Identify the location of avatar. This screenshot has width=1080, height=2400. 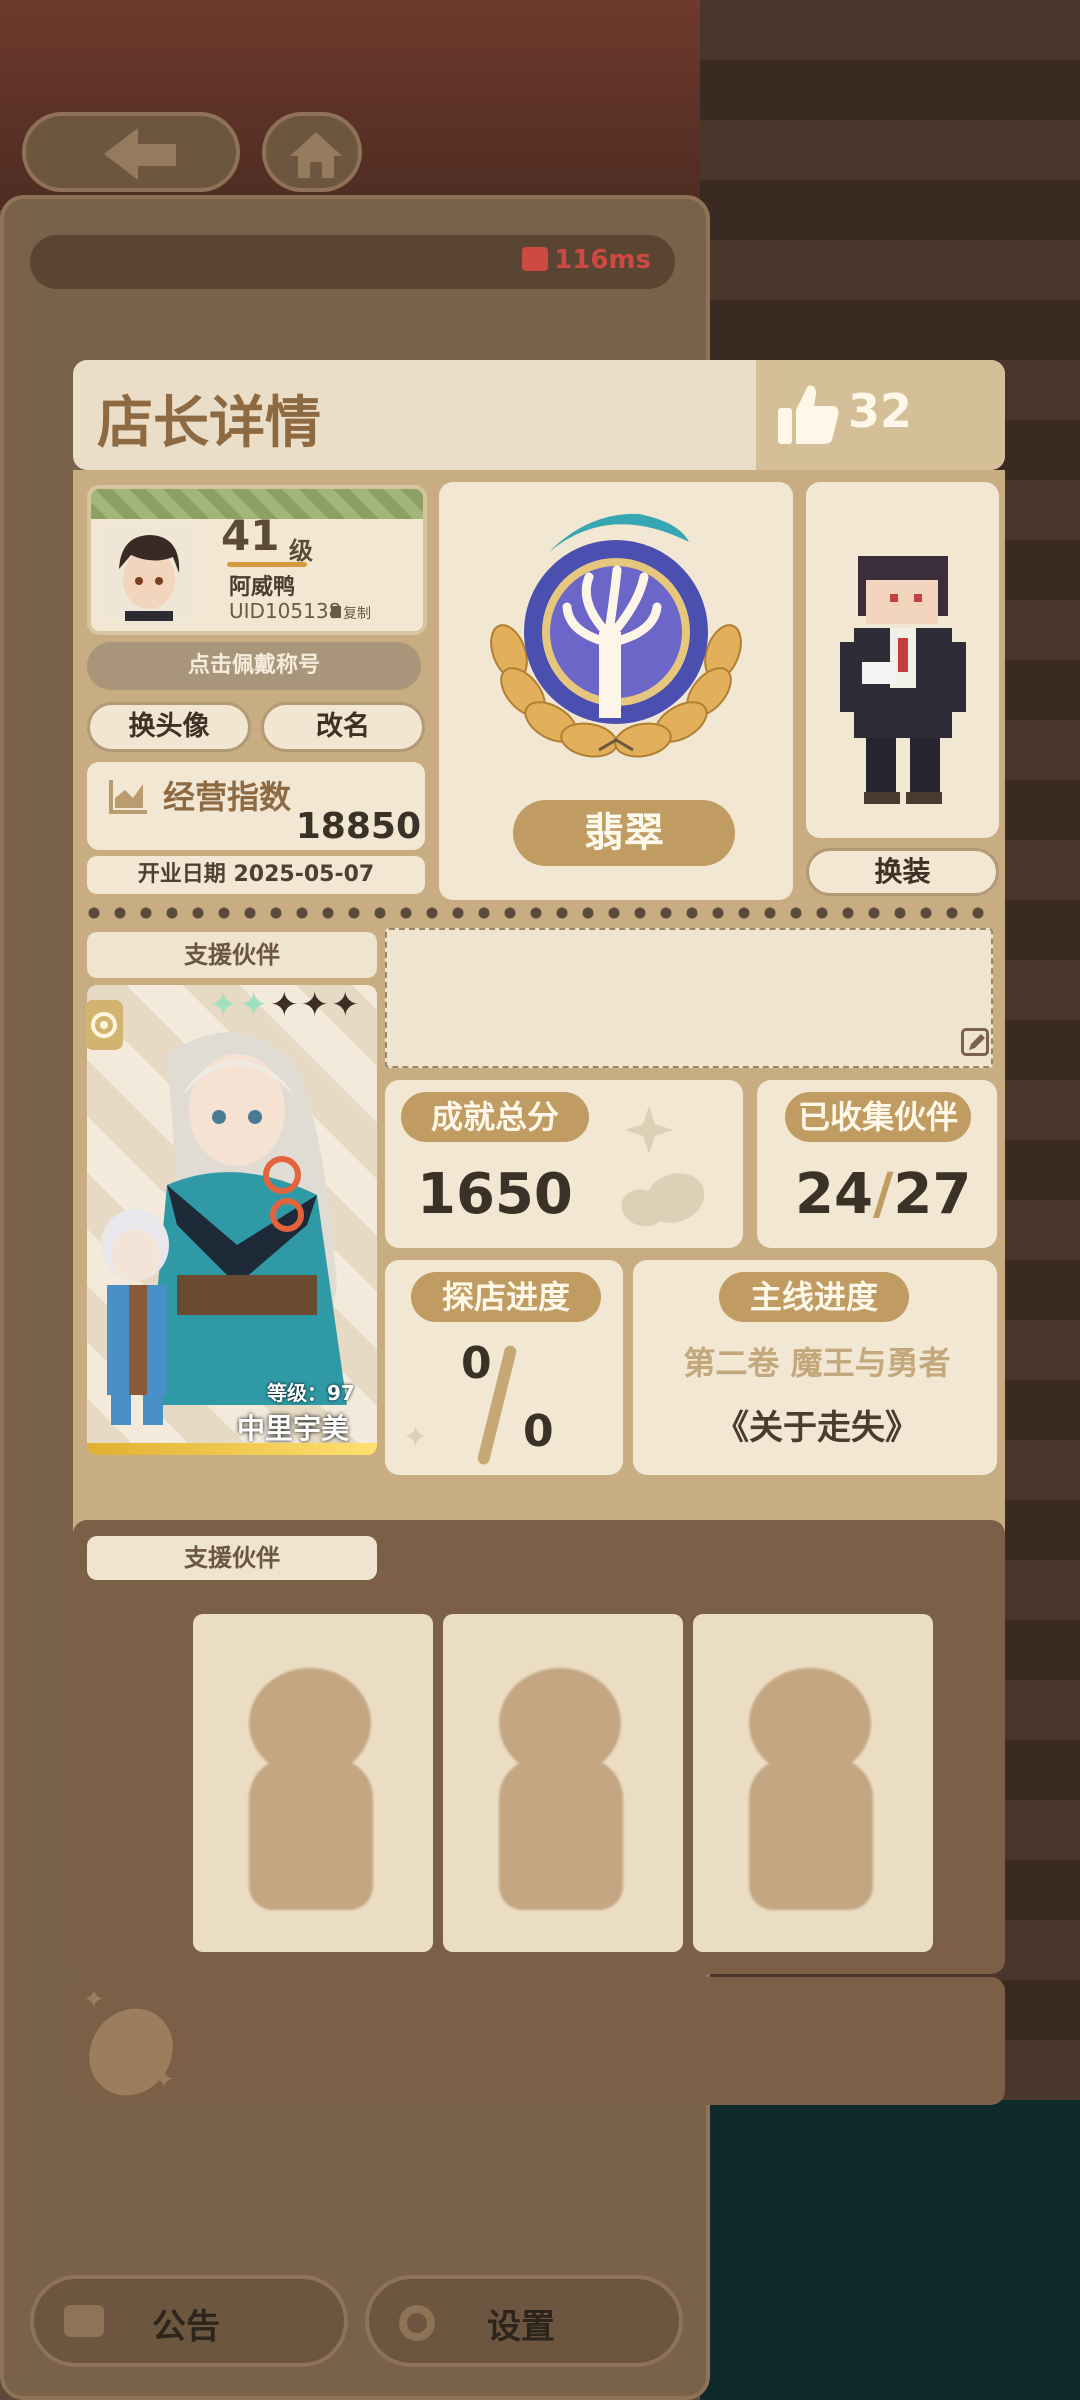
(149, 571).